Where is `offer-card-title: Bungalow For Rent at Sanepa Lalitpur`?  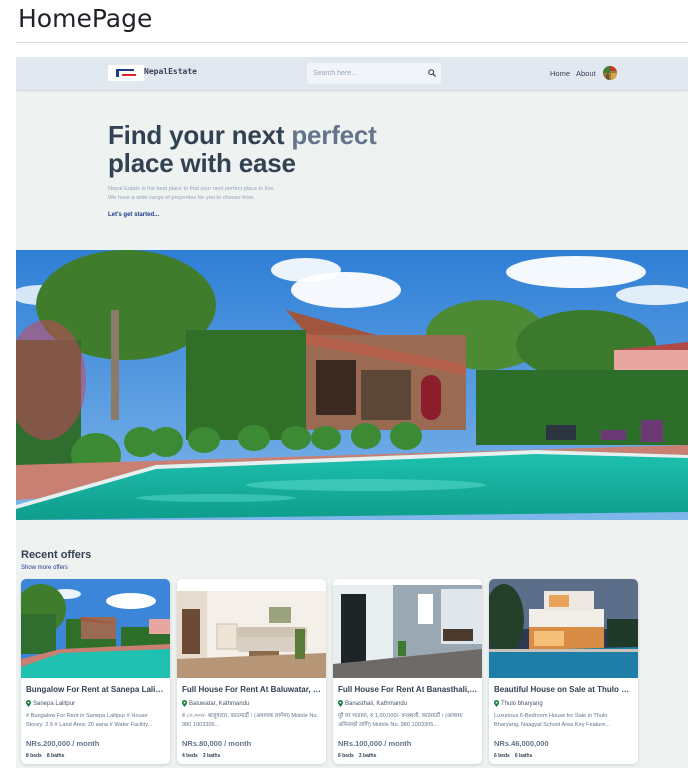
offer-card-title: Bungalow For Rent at Sanepa Lalitpur is located at coordinates (96, 689).